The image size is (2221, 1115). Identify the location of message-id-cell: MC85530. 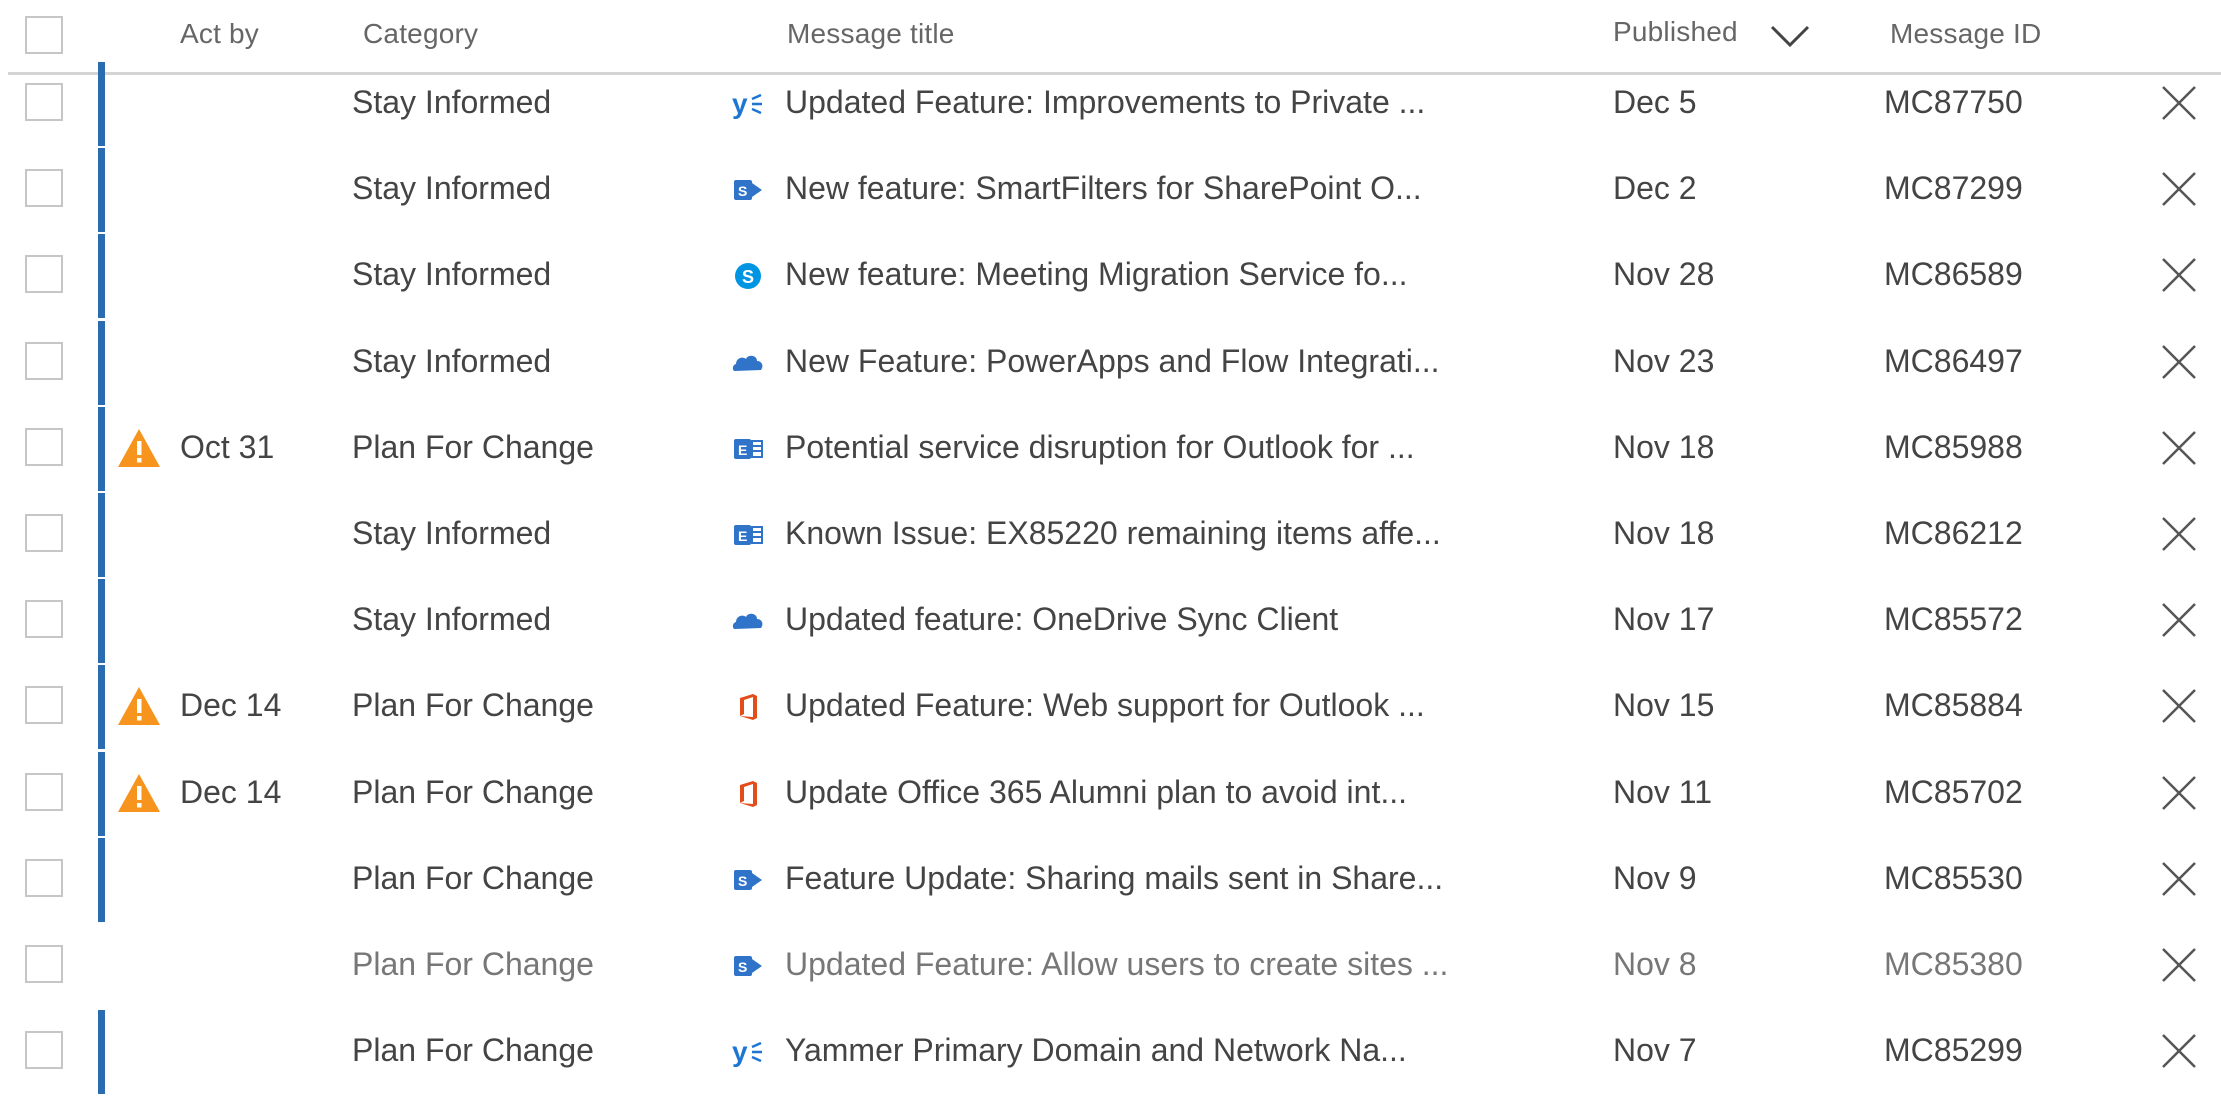
(1953, 877).